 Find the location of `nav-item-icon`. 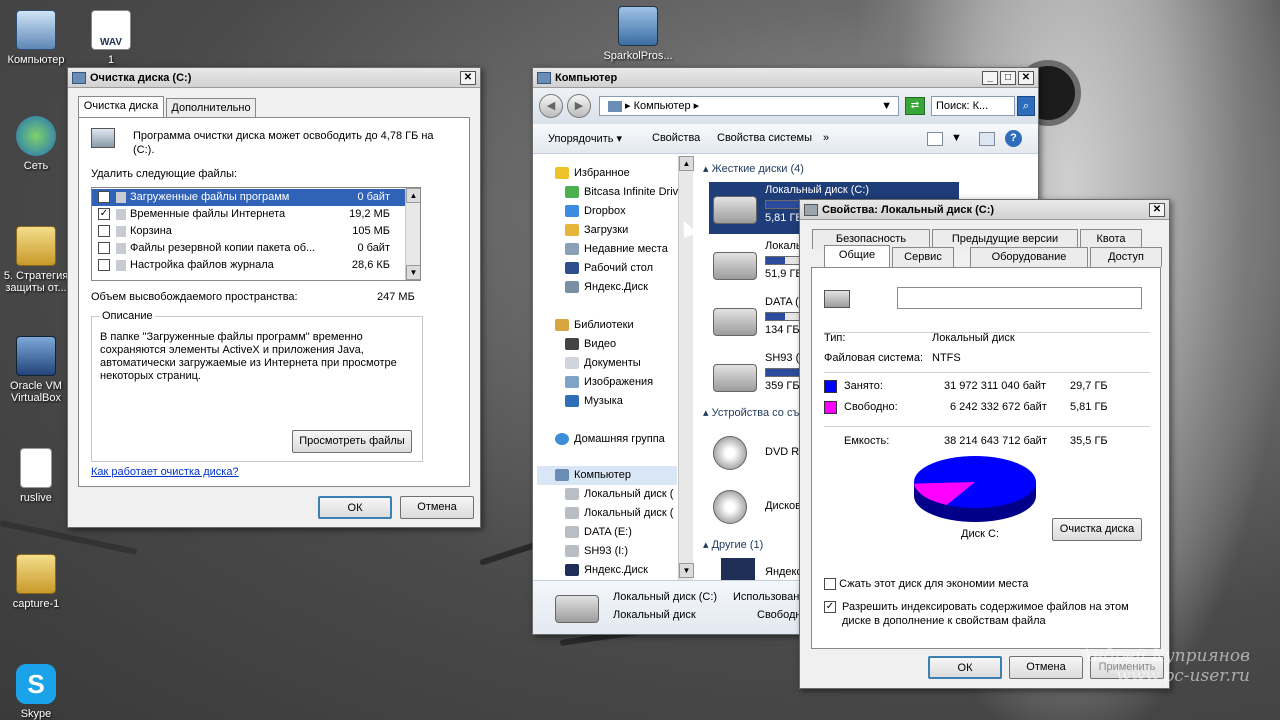

nav-item-icon is located at coordinates (572, 401).